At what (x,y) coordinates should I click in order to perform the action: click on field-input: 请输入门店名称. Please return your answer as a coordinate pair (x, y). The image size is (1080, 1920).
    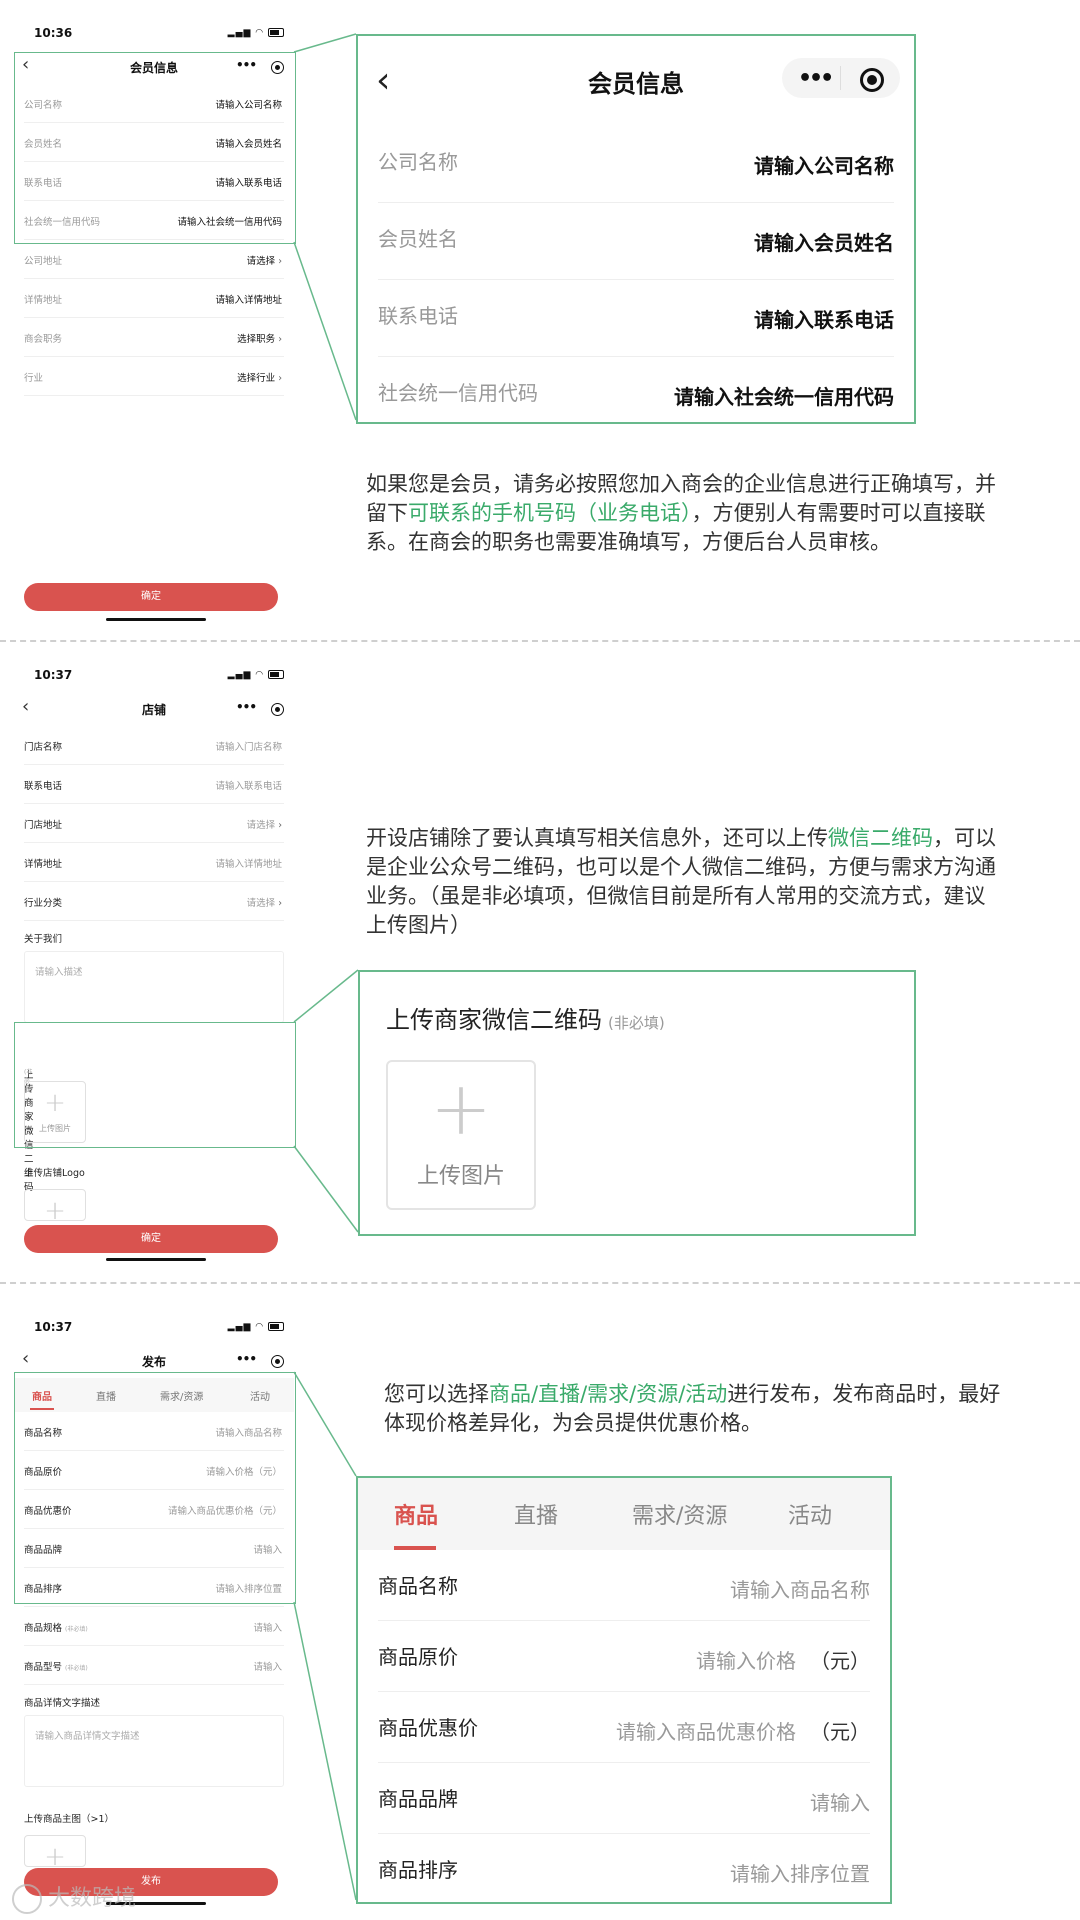
    Looking at the image, I should click on (248, 746).